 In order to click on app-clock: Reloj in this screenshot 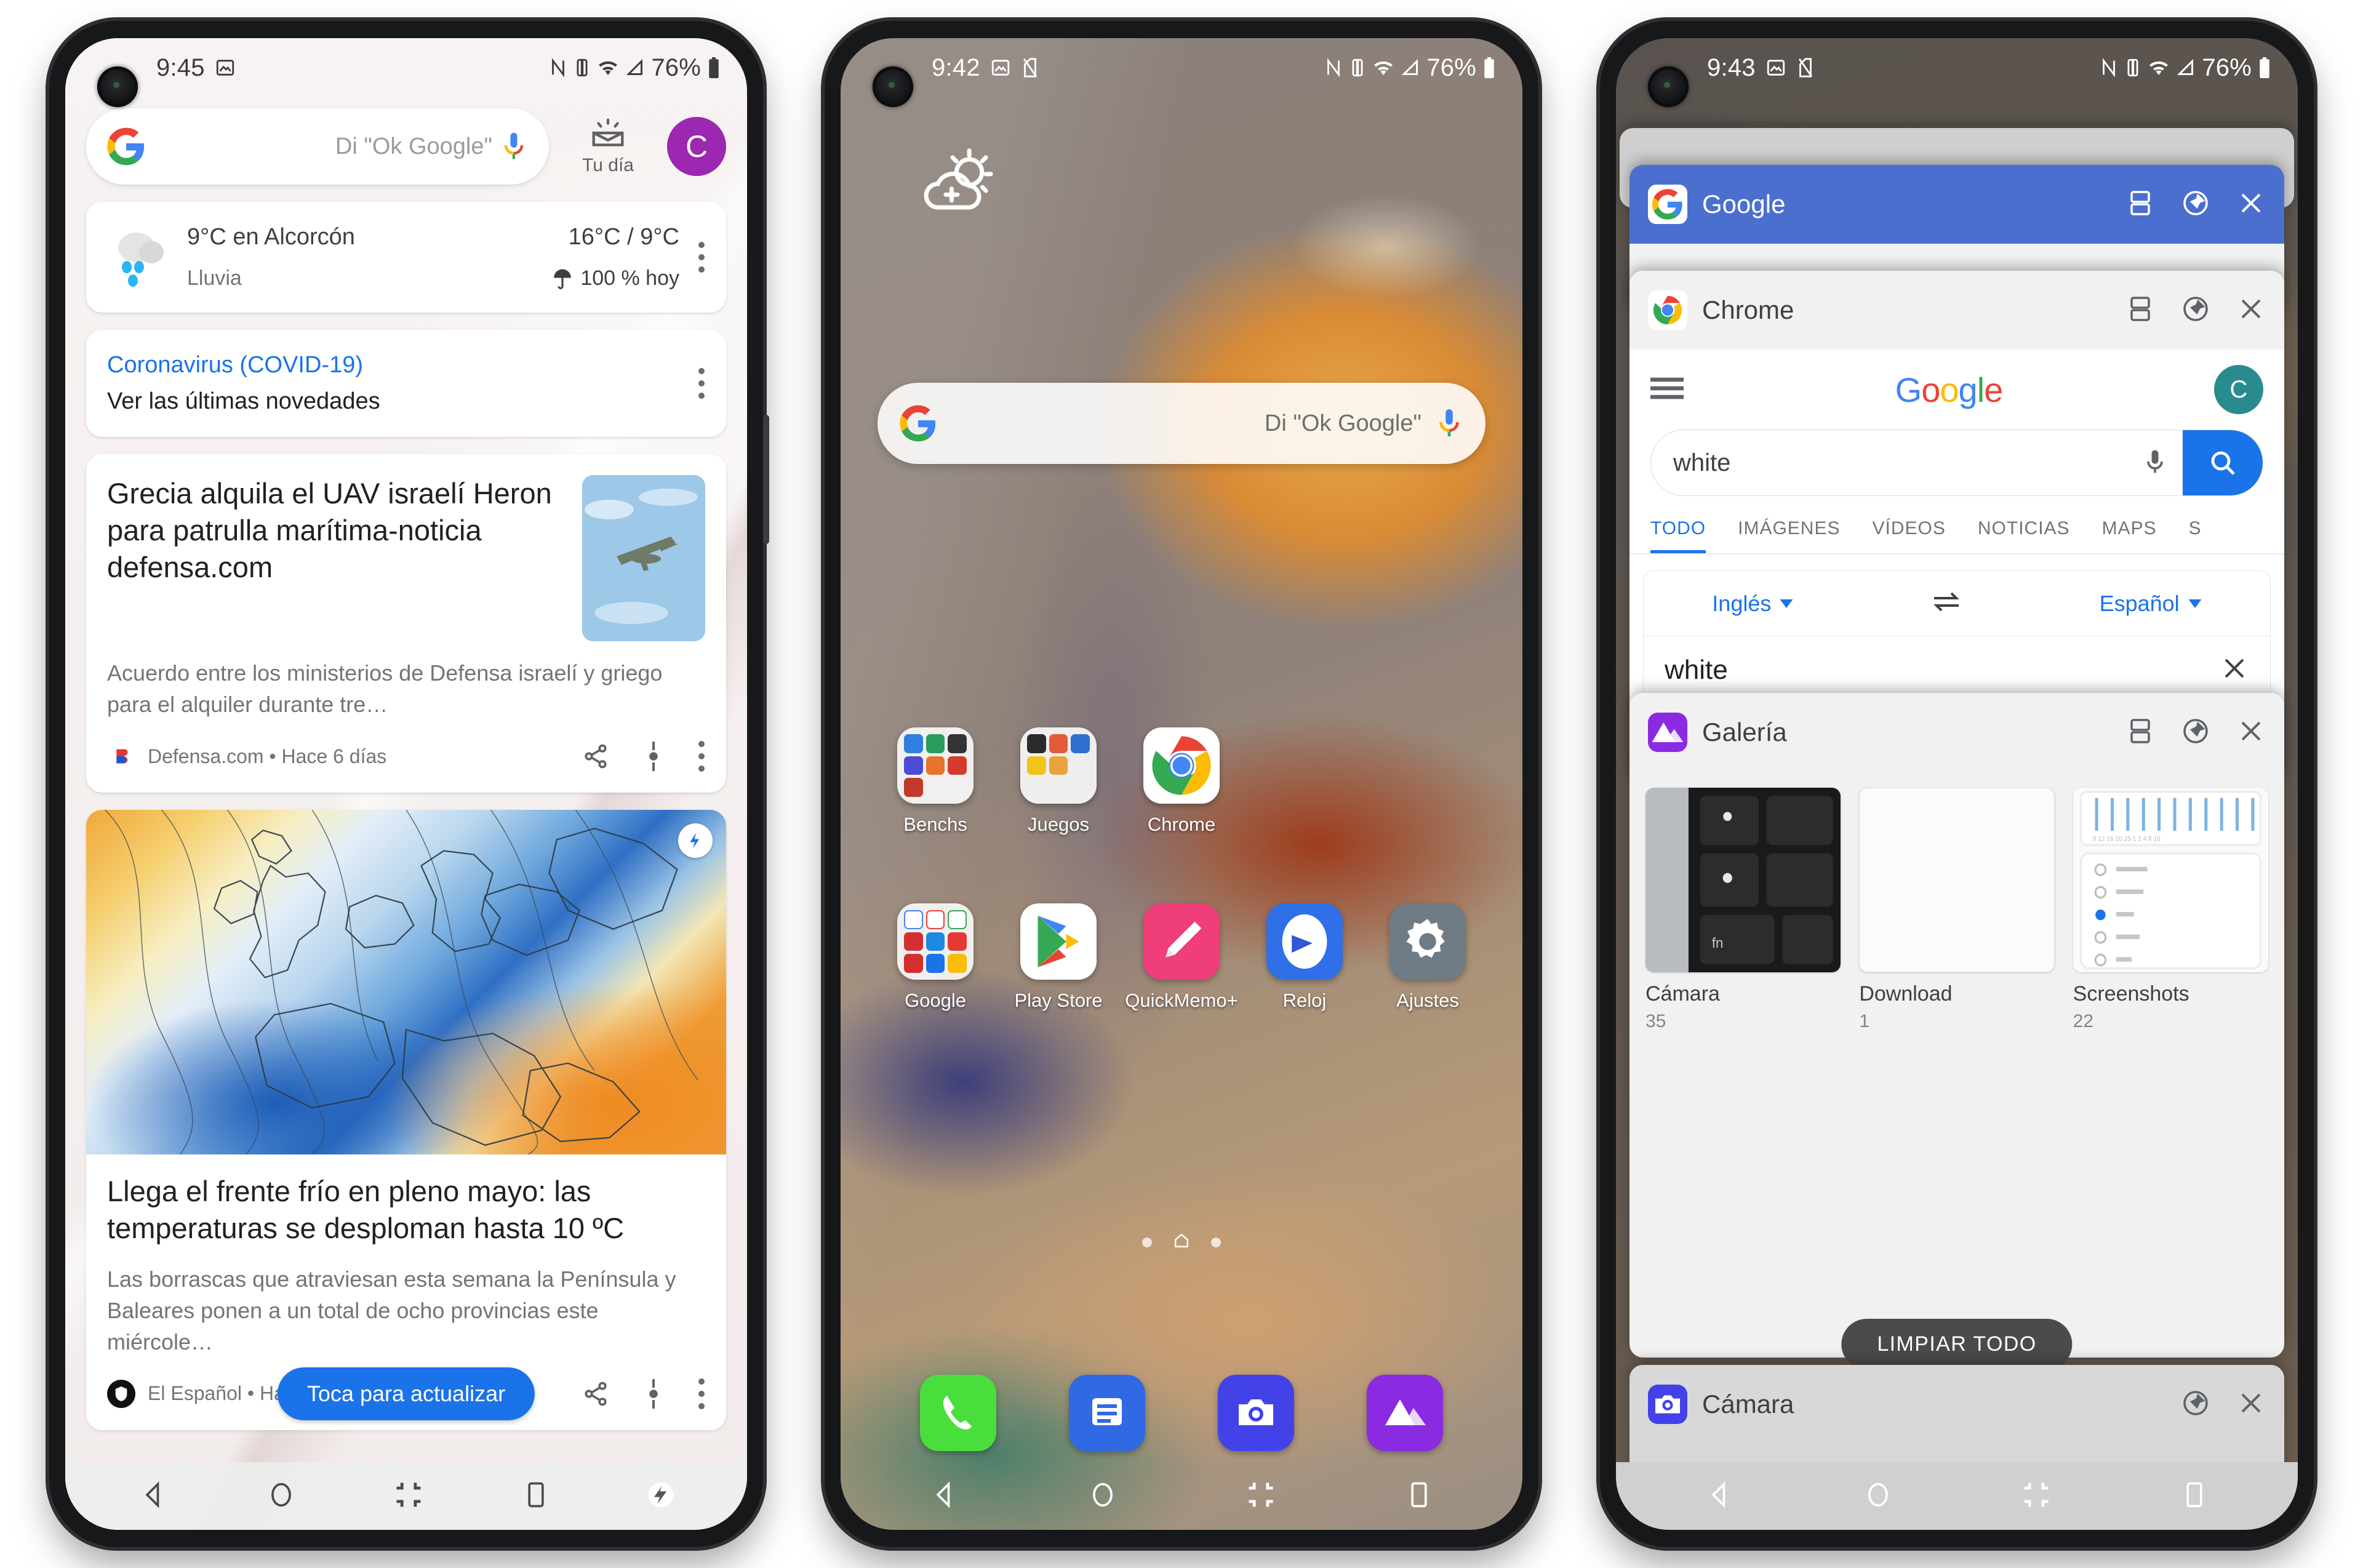, I will do `click(1304, 957)`.